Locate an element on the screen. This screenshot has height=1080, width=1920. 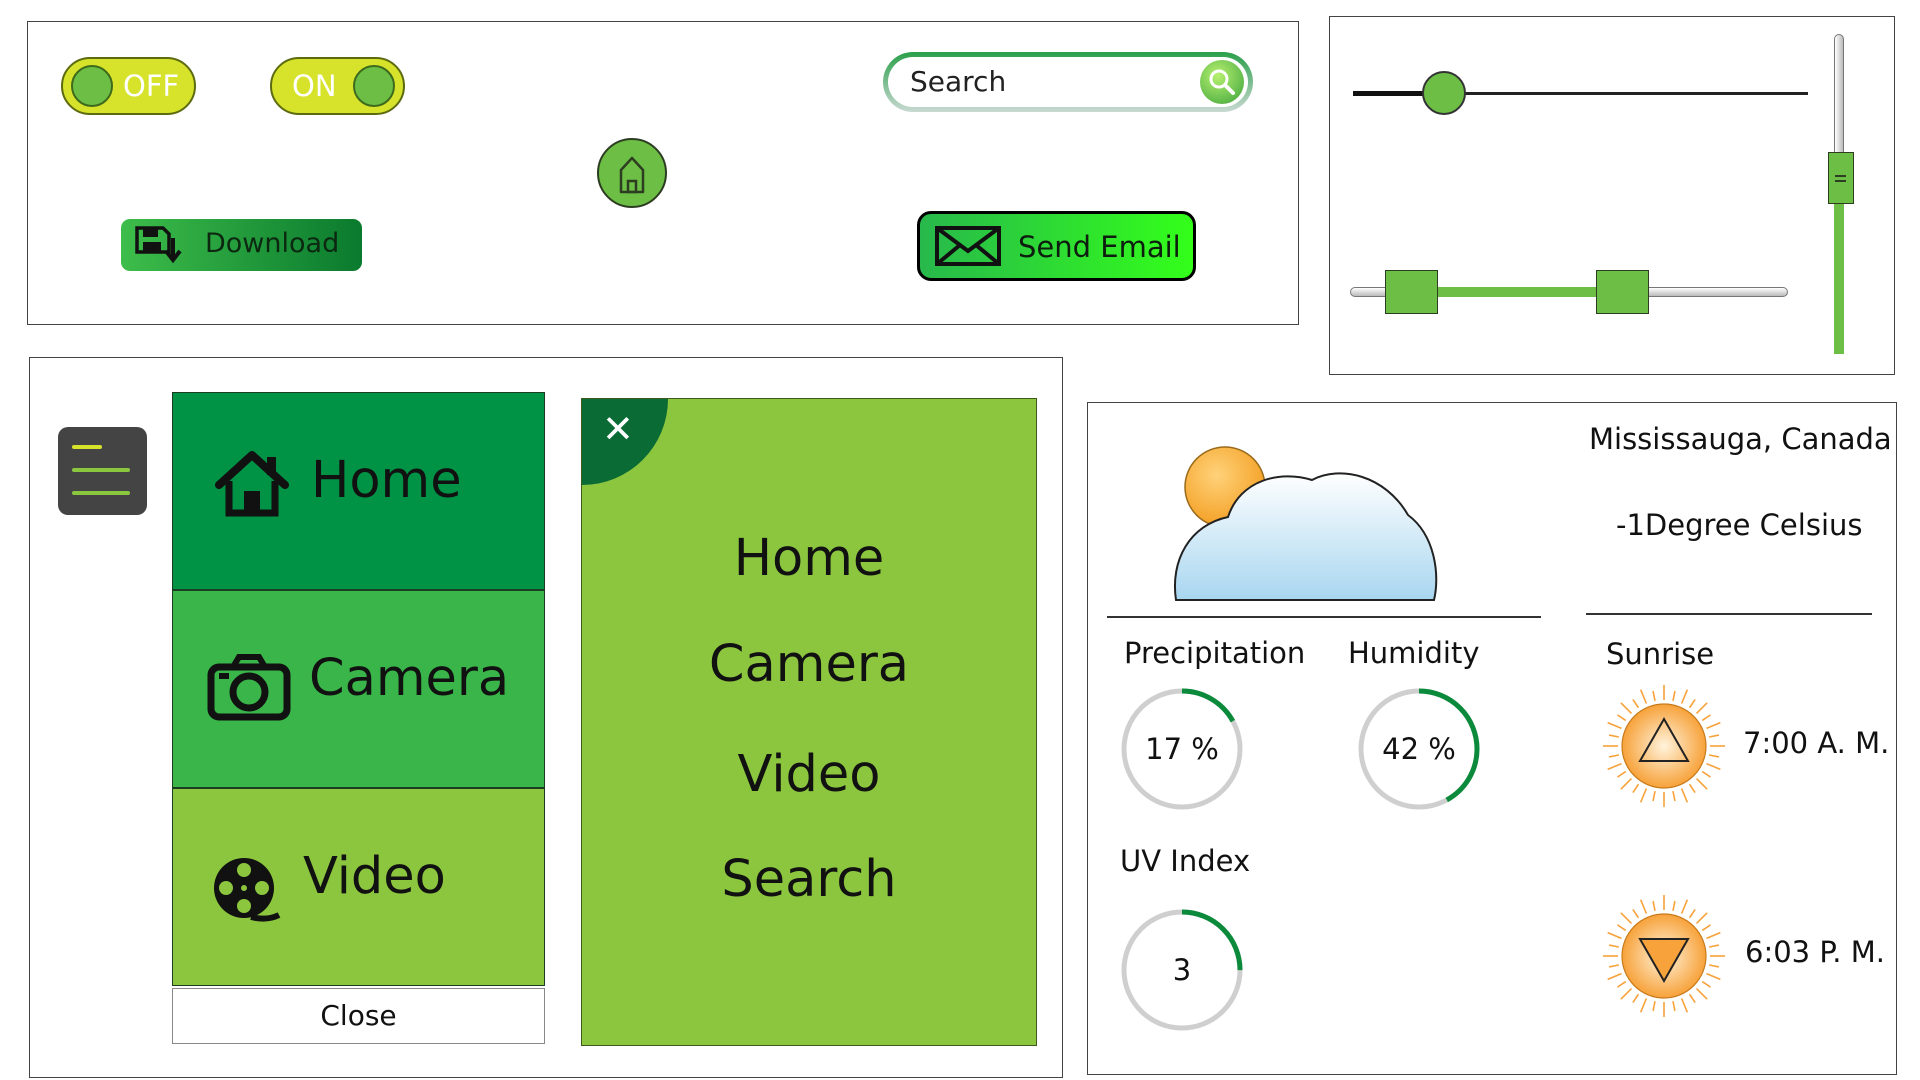
uv-index-gauge: 3 is located at coordinates (1182, 970).